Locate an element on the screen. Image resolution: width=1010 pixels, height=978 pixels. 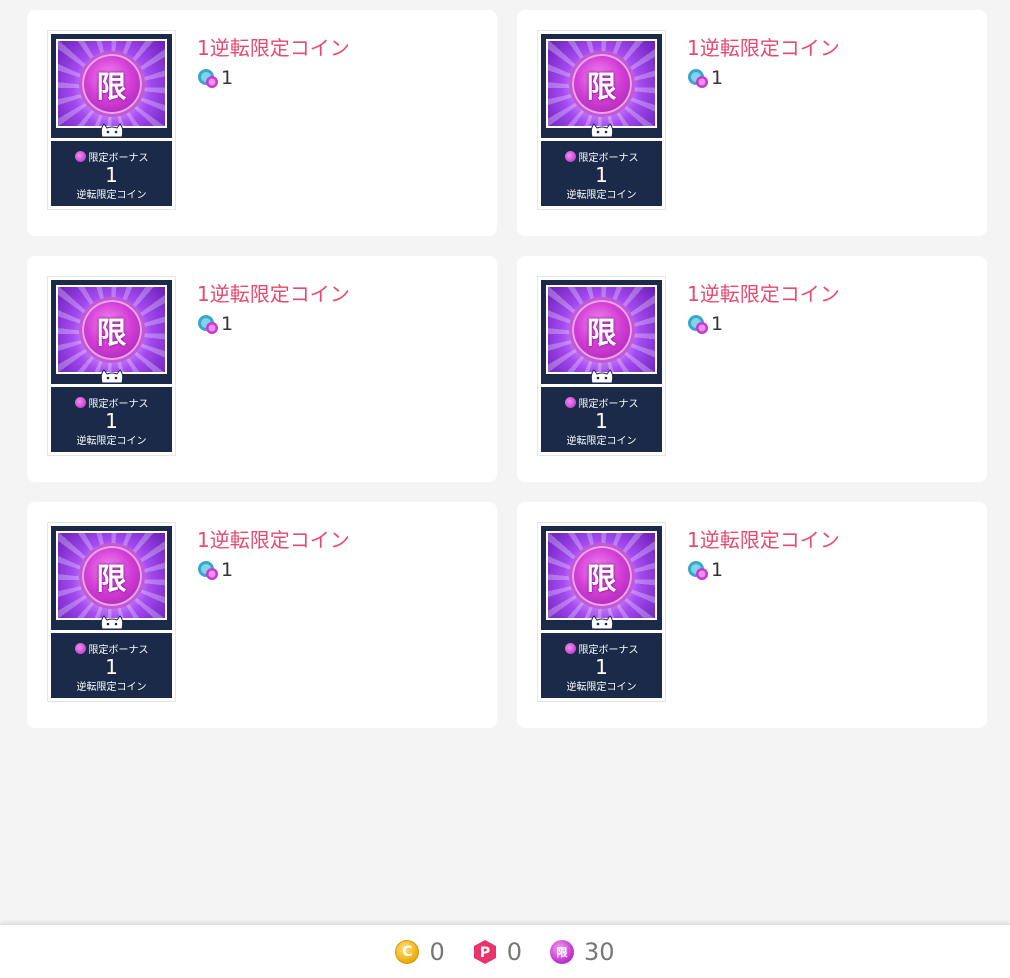
p-point-glyph: P is located at coordinates (485, 953).